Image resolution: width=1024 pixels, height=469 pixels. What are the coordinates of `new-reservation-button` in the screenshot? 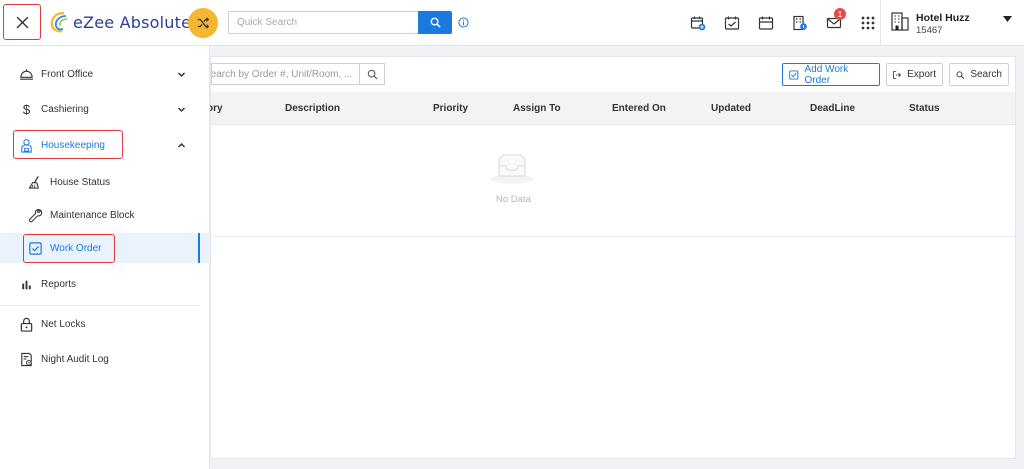 It's located at (698, 23).